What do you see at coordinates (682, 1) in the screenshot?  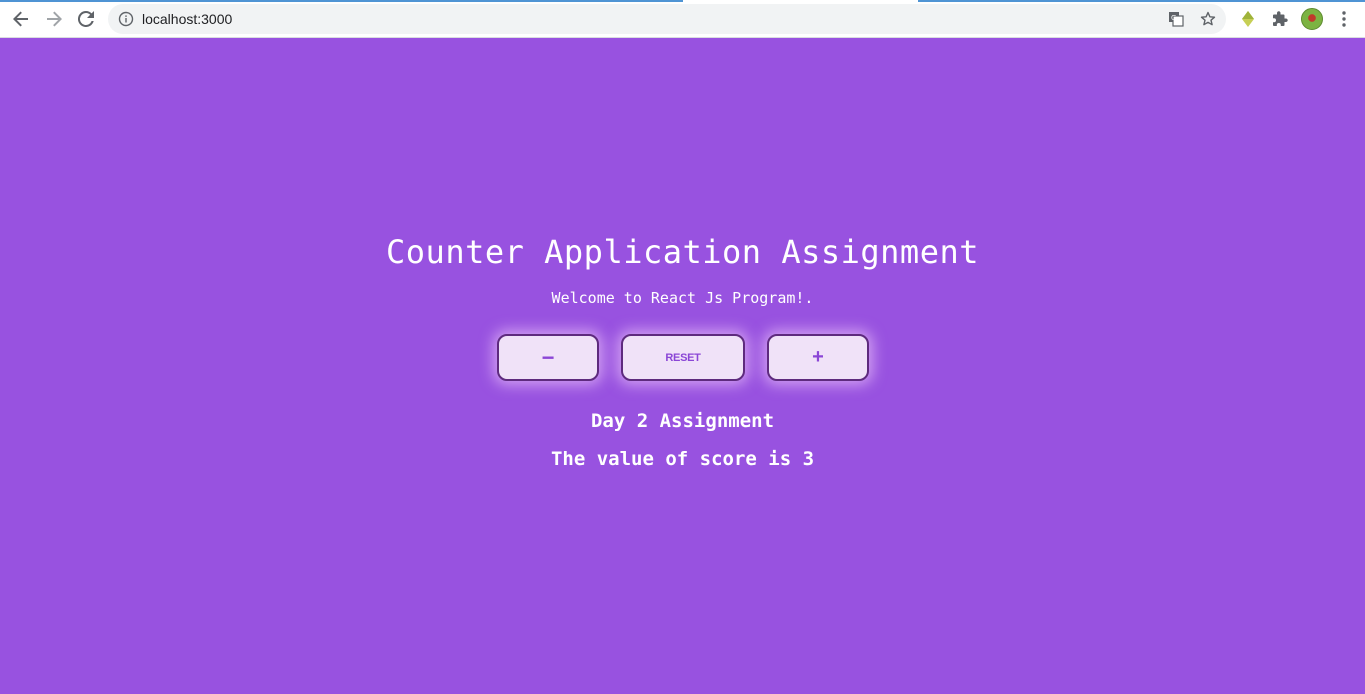 I see `tab-strip-accent` at bounding box center [682, 1].